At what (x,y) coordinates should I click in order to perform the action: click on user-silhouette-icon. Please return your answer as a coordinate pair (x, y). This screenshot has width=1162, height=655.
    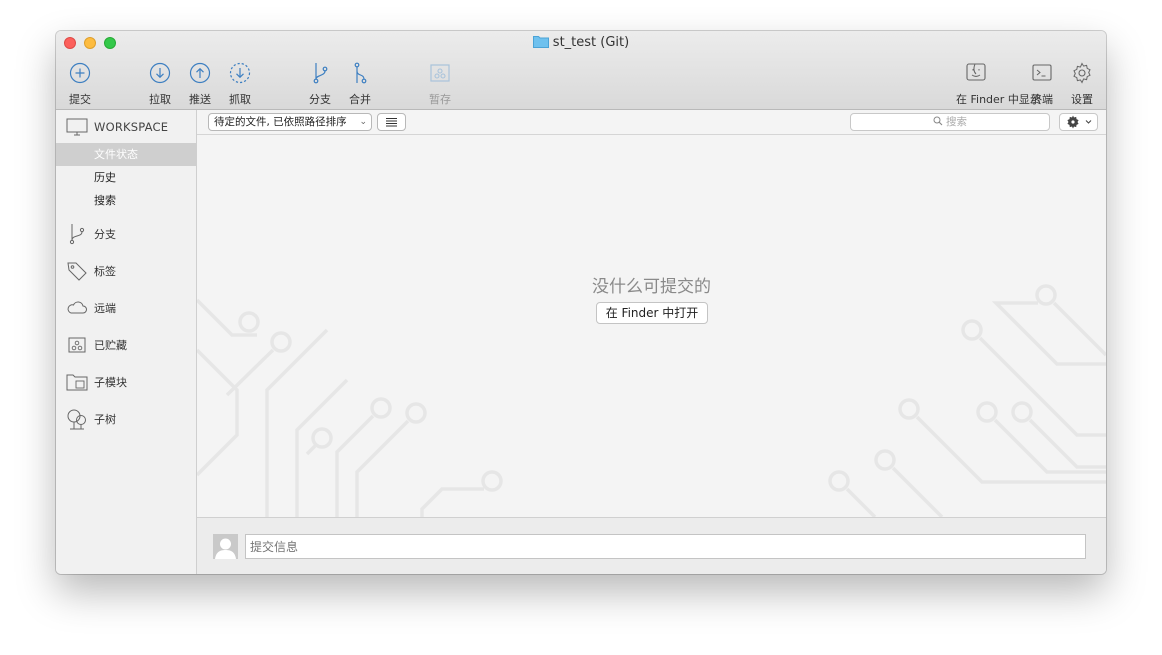
    Looking at the image, I should click on (225, 548).